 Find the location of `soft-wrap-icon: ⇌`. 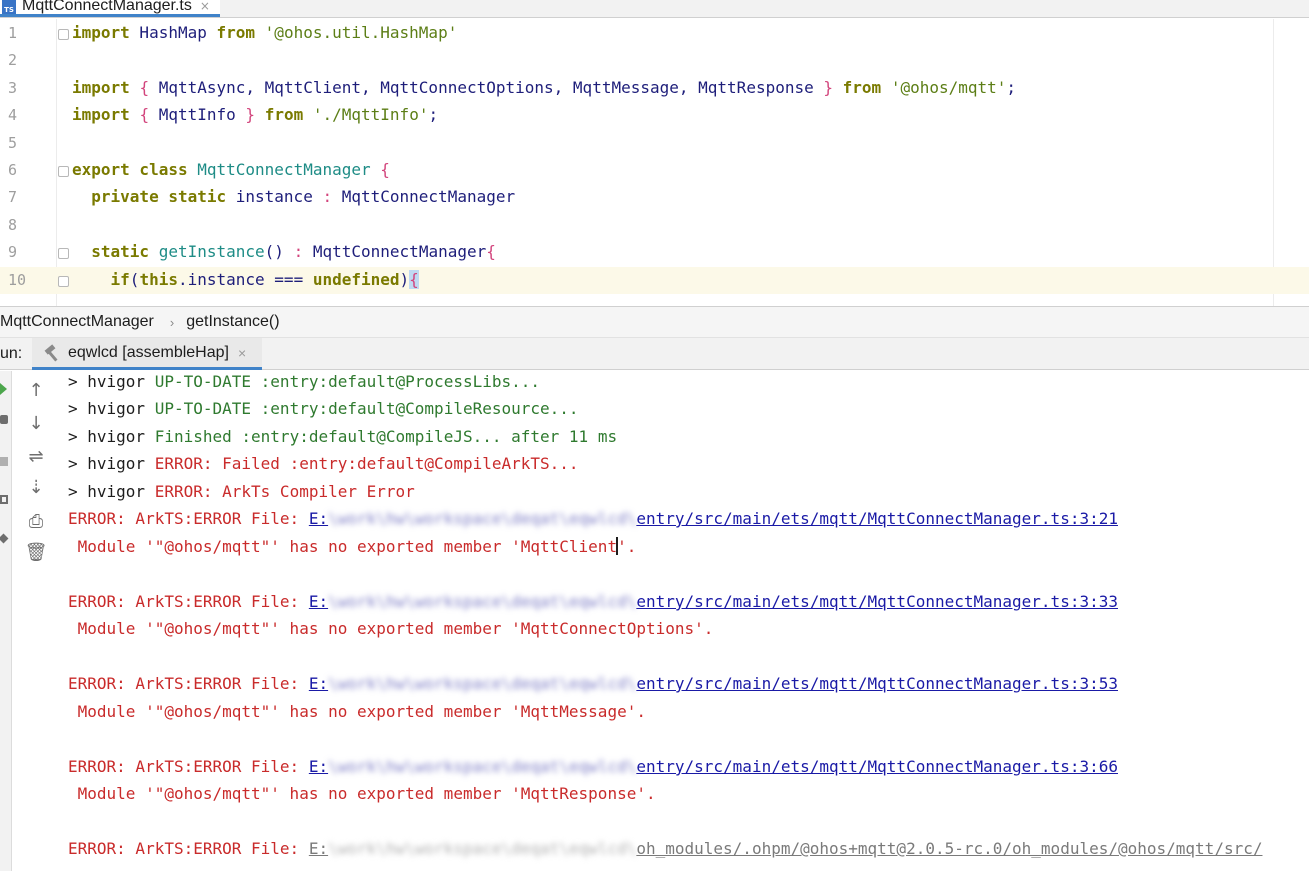

soft-wrap-icon: ⇌ is located at coordinates (36, 456).